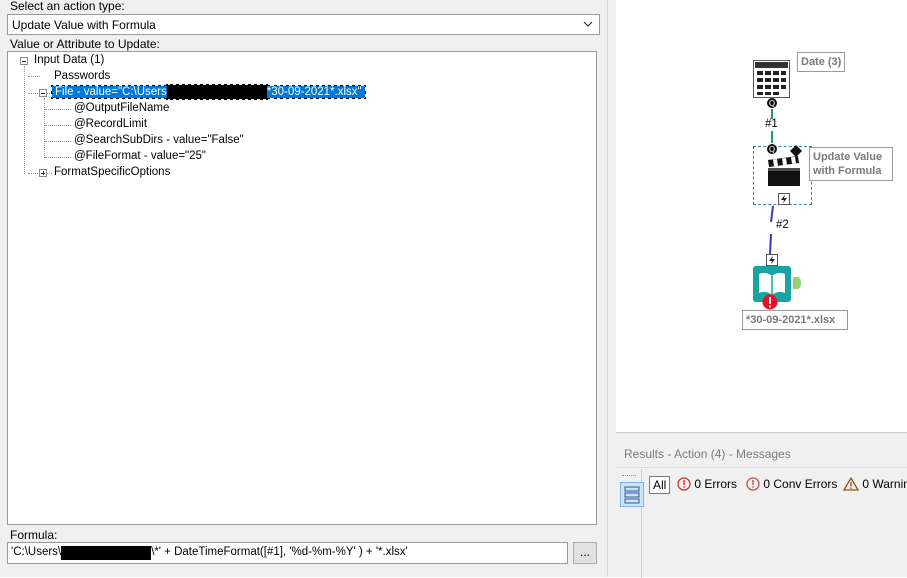 Image resolution: width=907 pixels, height=578 pixels. I want to click on filter-errors-button: 0 Errors, so click(707, 484).